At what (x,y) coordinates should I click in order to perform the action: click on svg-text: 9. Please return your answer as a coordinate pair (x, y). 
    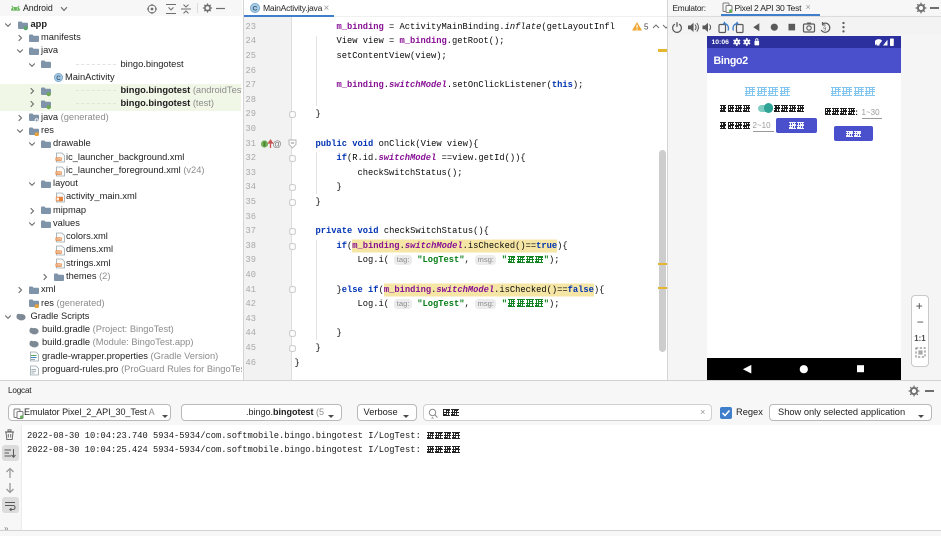
    Looking at the image, I should click on (824, 30).